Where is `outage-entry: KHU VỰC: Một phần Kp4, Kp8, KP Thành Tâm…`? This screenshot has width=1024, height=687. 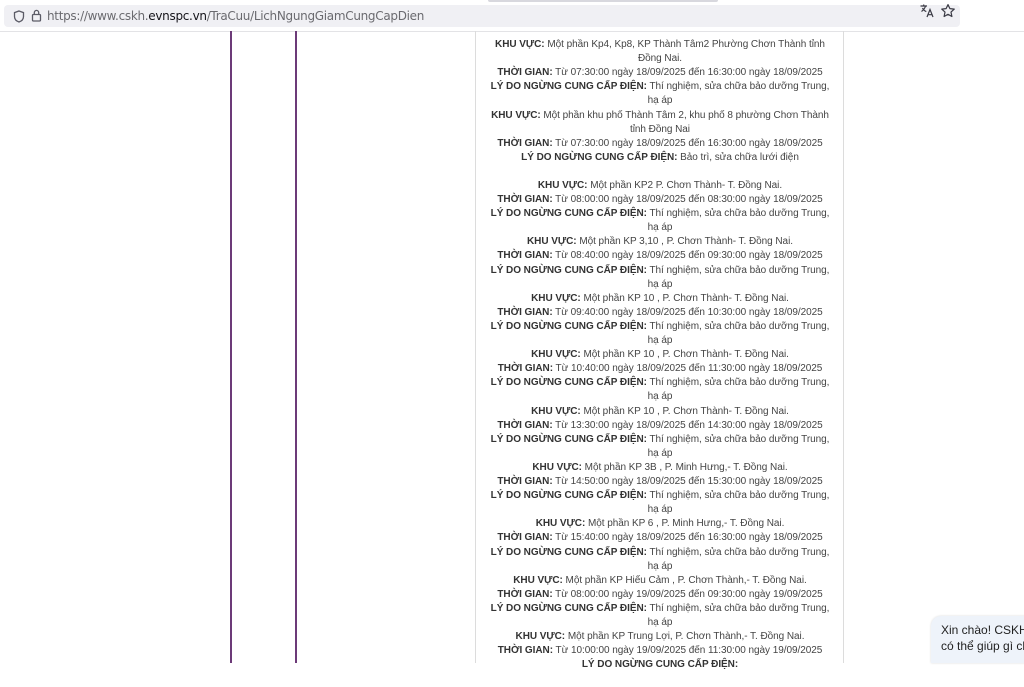
outage-entry: KHU VỰC: Một phần Kp4, Kp8, KP Thành Tâm… is located at coordinates (660, 73).